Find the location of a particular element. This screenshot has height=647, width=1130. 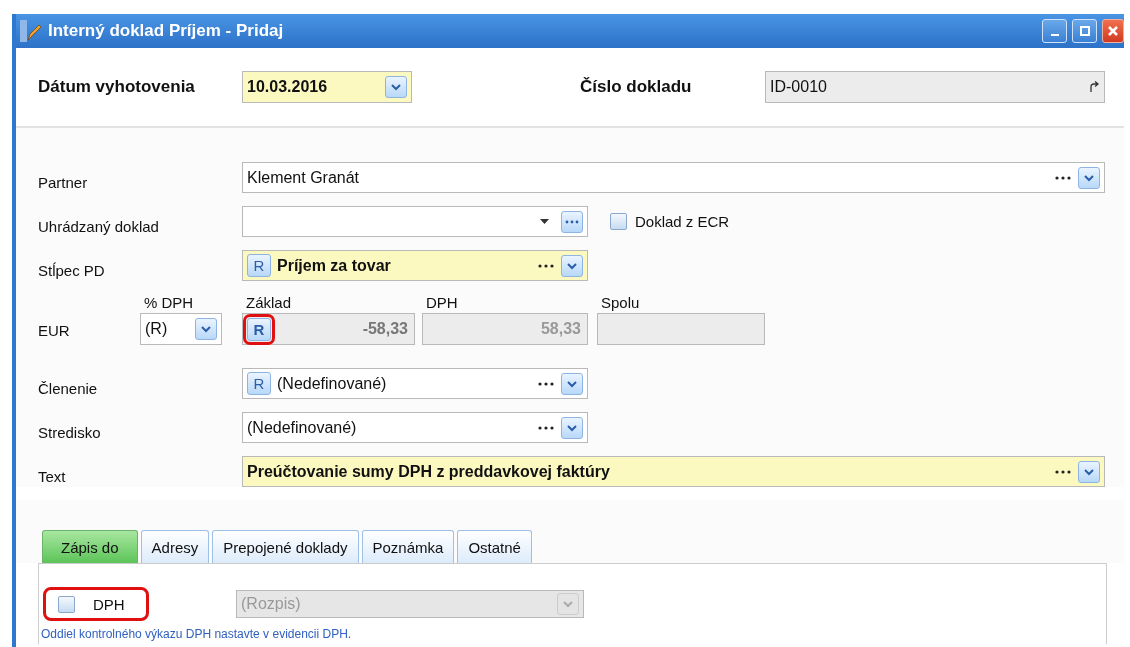

currency-label: EUR is located at coordinates (54, 331).